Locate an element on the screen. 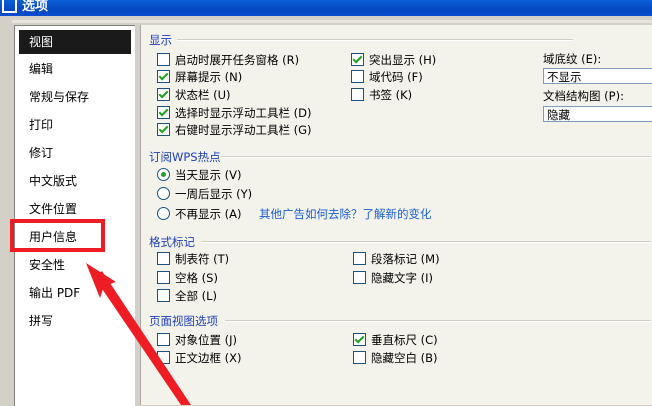 The image size is (652, 406). annotation-arrow-shaft is located at coordinates (142, 338).